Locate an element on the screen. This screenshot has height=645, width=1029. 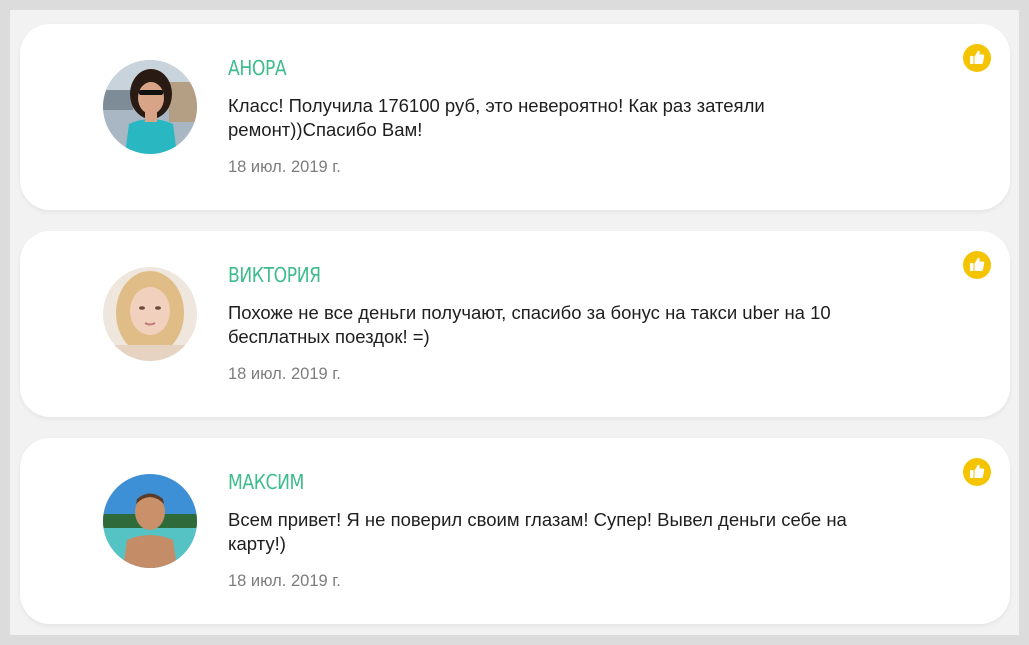
reviewer-name: МАКСИМ is located at coordinates (266, 482).